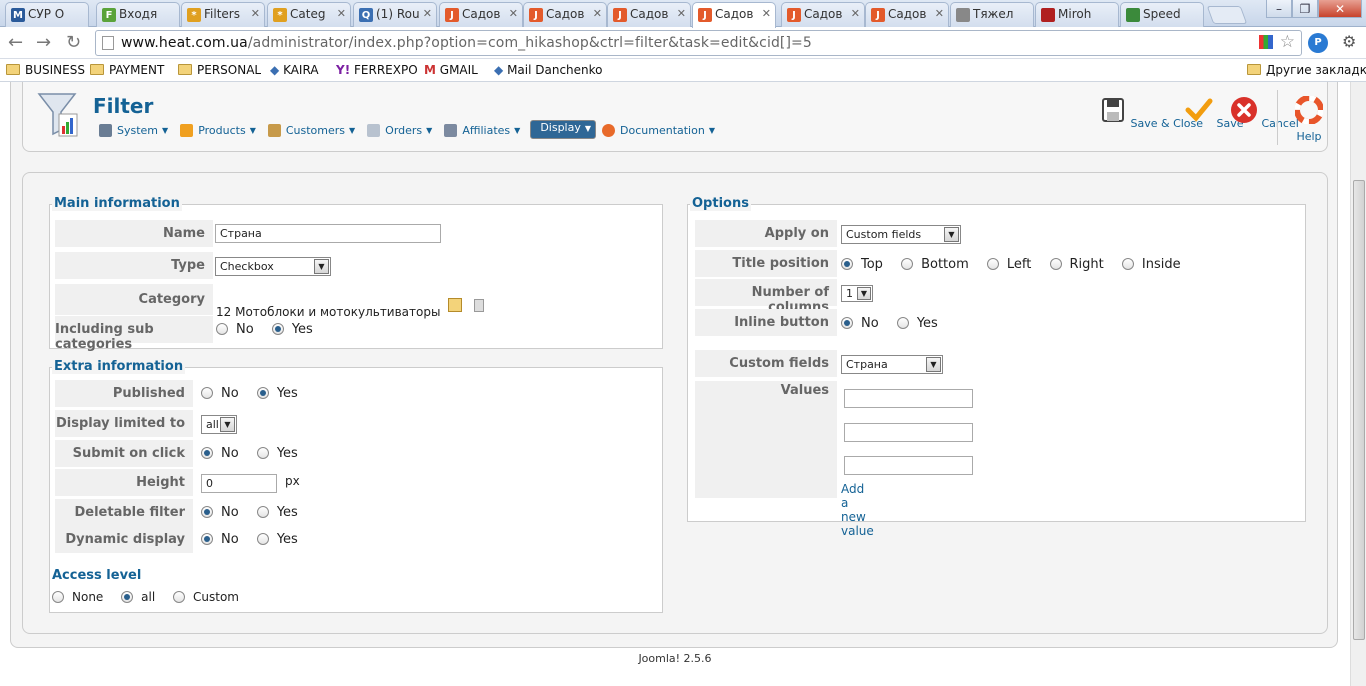  Describe the element at coordinates (275, 70) in the screenshot. I see `kaira-icon: ◆` at that location.